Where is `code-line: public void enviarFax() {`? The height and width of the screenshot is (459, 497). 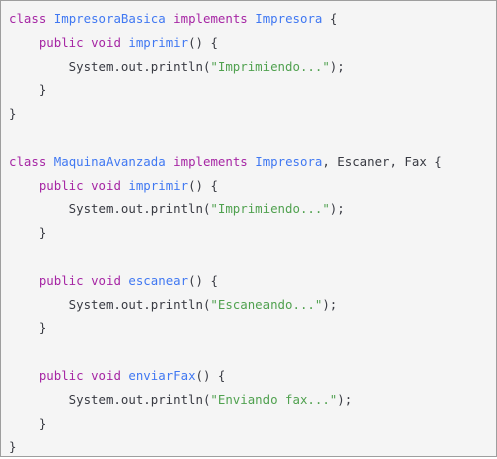 code-line: public void enviarFax() { is located at coordinates (252, 376).